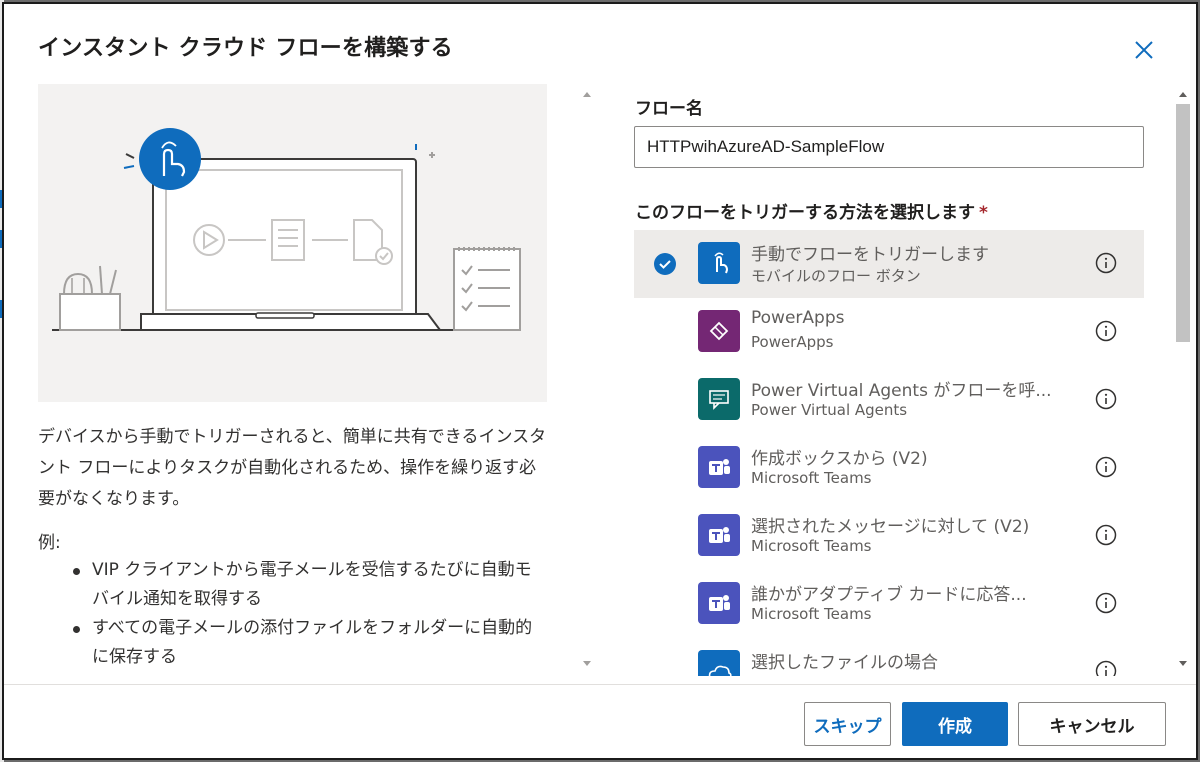  Describe the element at coordinates (665, 264) in the screenshot. I see `selected-check-icon` at that location.